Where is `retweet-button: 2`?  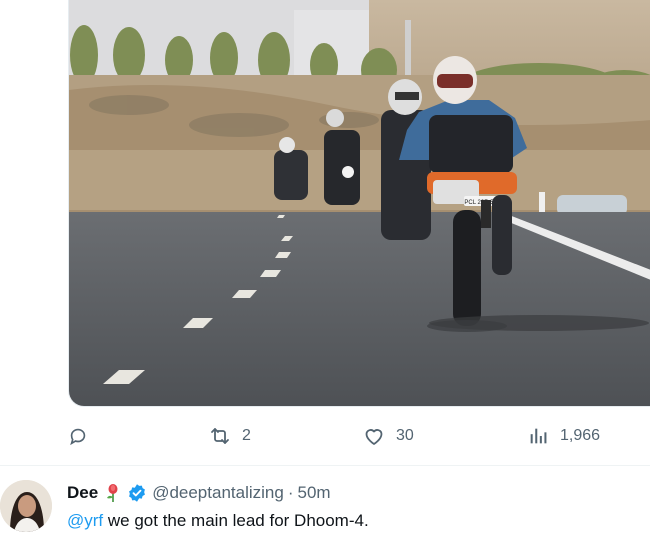
retweet-button: 2 is located at coordinates (229, 436).